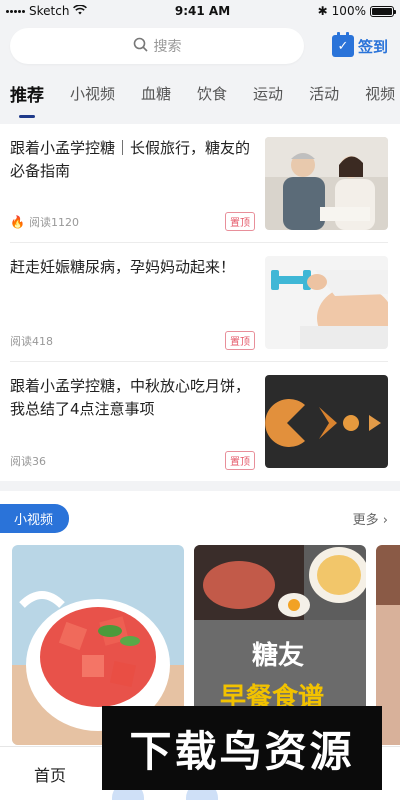 This screenshot has height=800, width=400. Describe the element at coordinates (268, 95) in the screenshot. I see `tab-exercise: 运动` at that location.